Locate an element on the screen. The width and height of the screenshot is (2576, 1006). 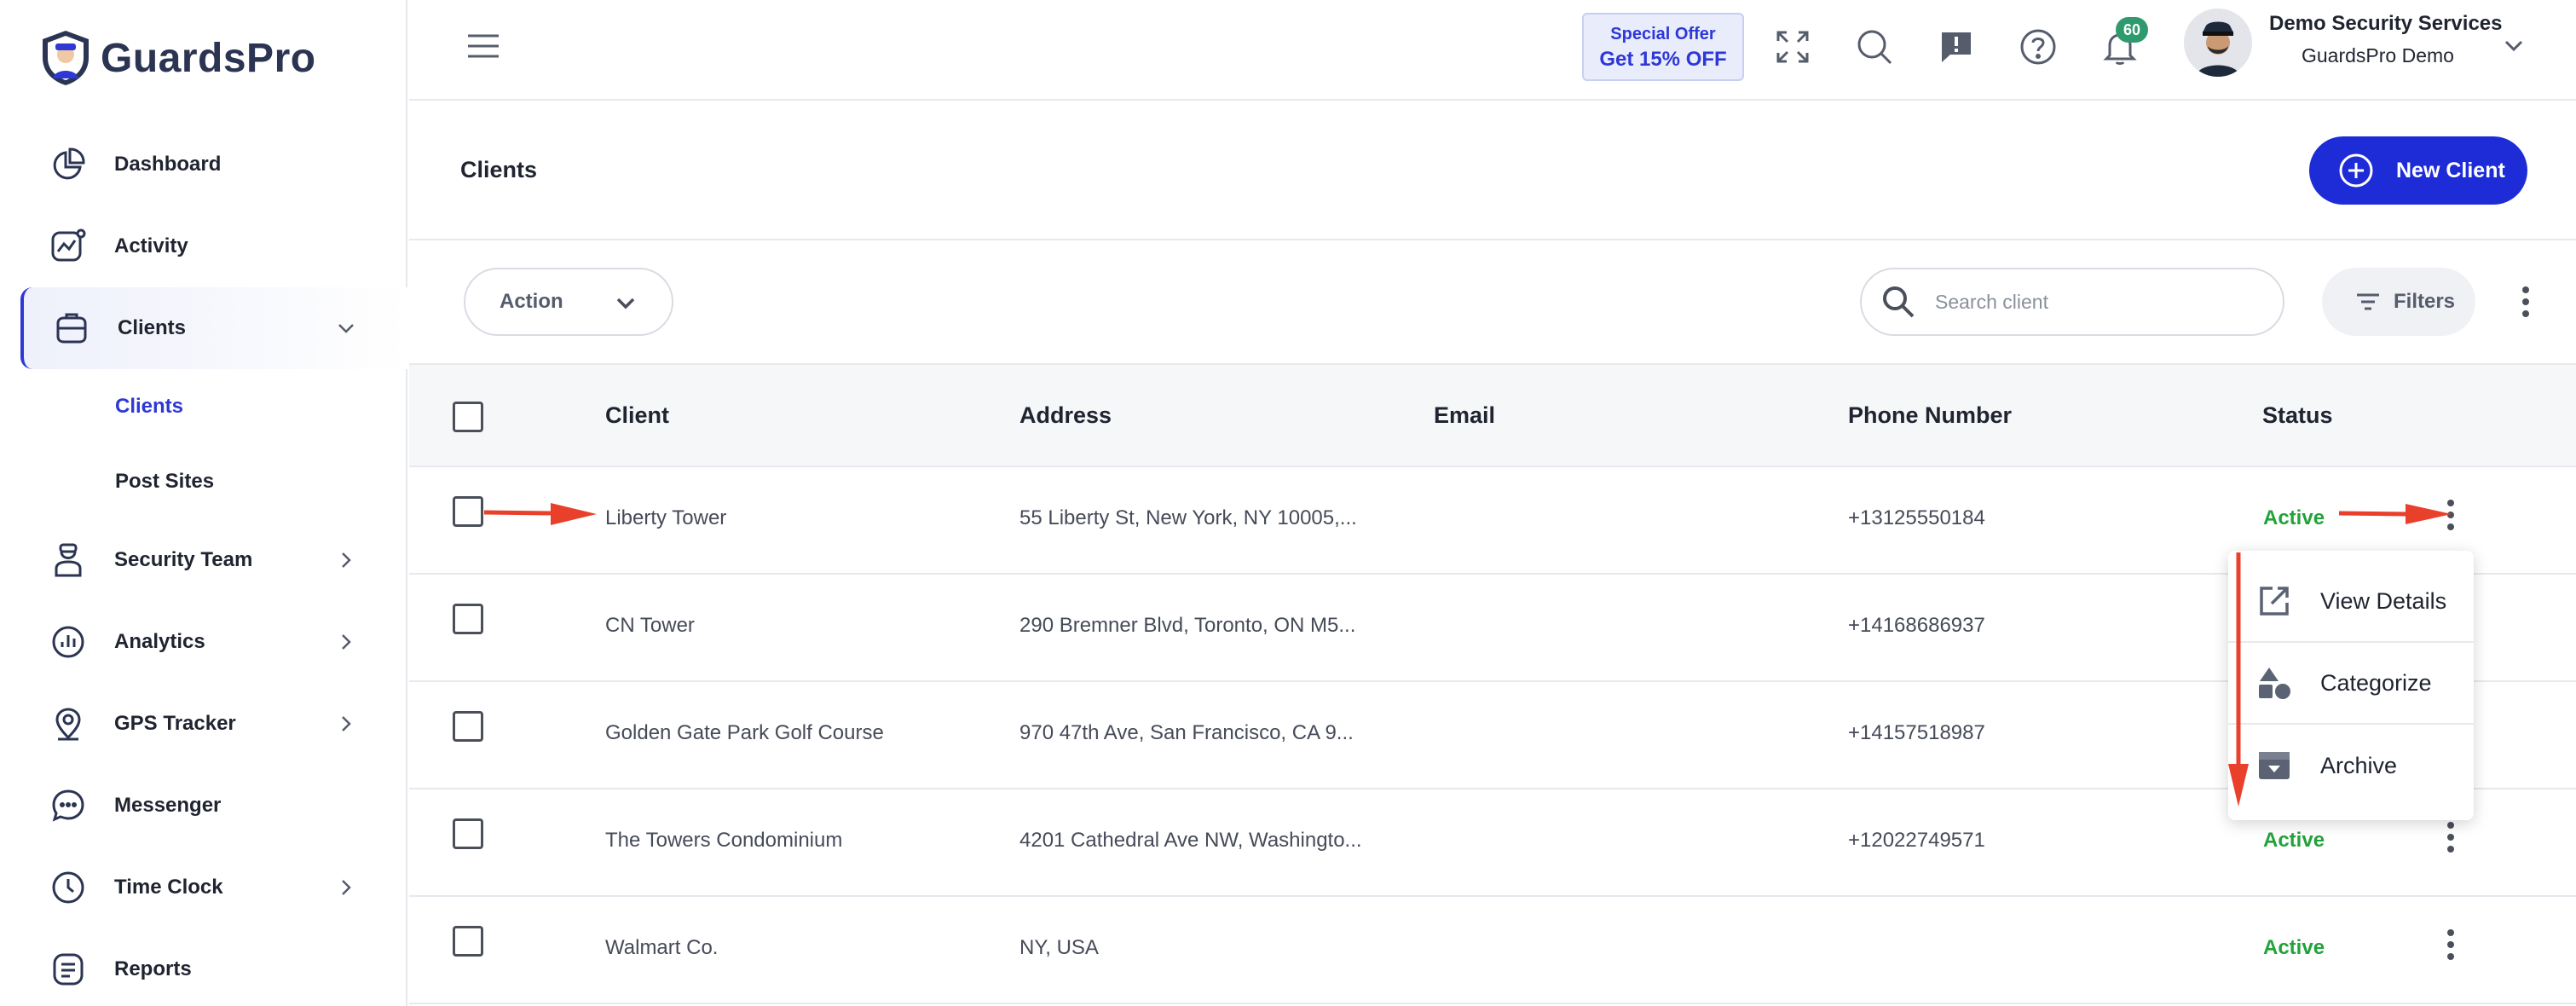
location-pin-icon is located at coordinates (68, 724).